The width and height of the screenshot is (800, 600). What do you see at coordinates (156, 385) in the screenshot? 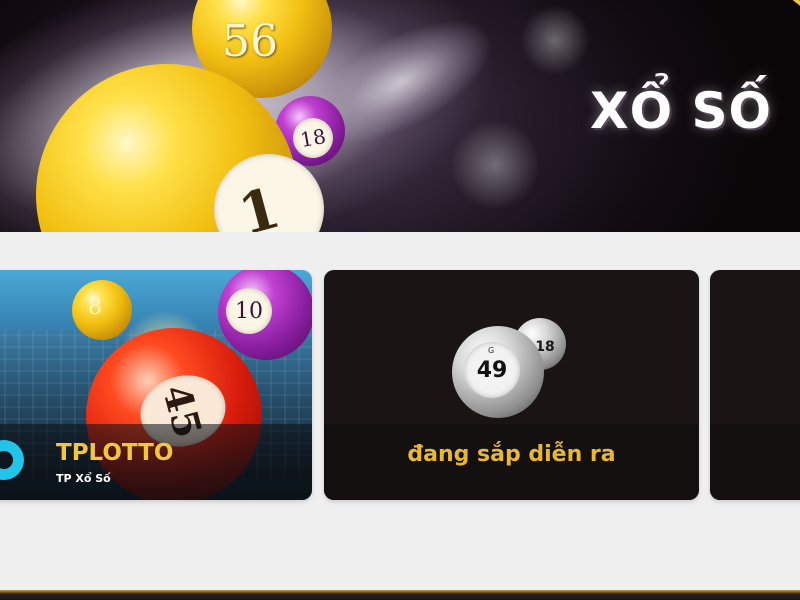
I see `game-card-tplotto: 8 10 45 TPLOTTO TP Xổ Số` at bounding box center [156, 385].